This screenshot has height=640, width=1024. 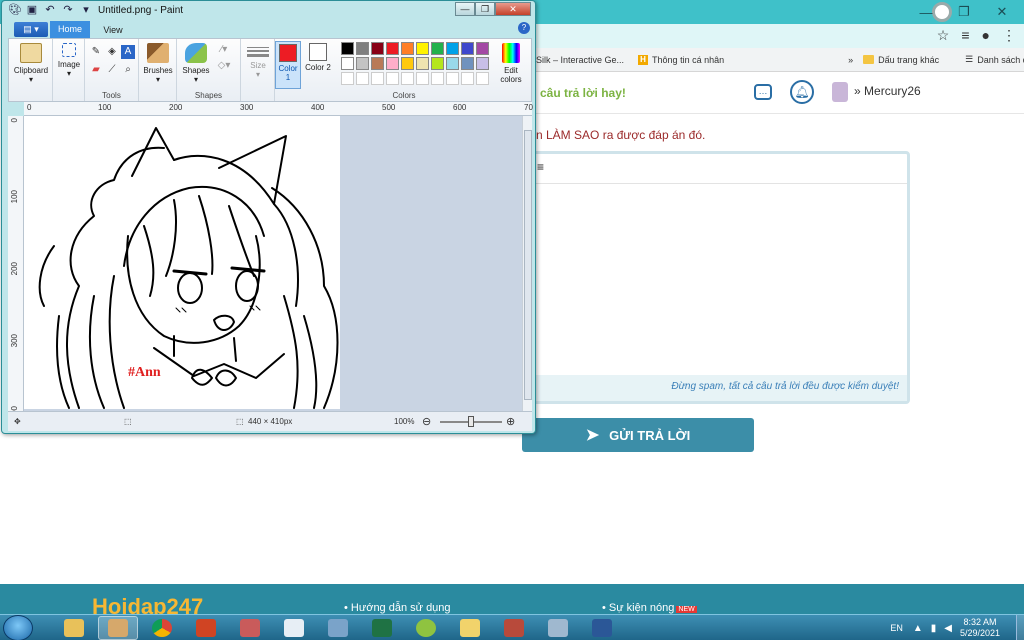 I want to click on undo-icon: ↶, so click(x=50, y=10).